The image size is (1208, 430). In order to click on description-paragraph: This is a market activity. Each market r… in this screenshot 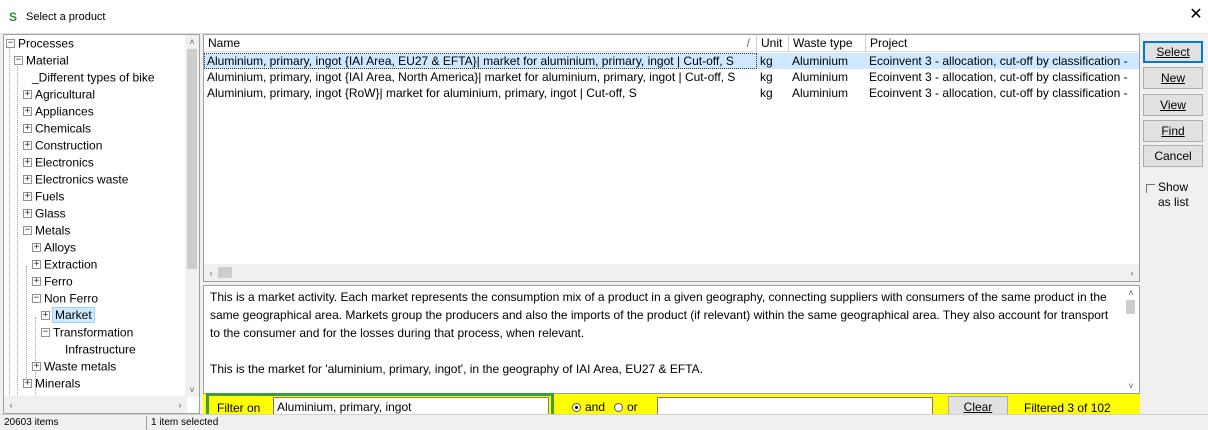, I will do `click(659, 315)`.